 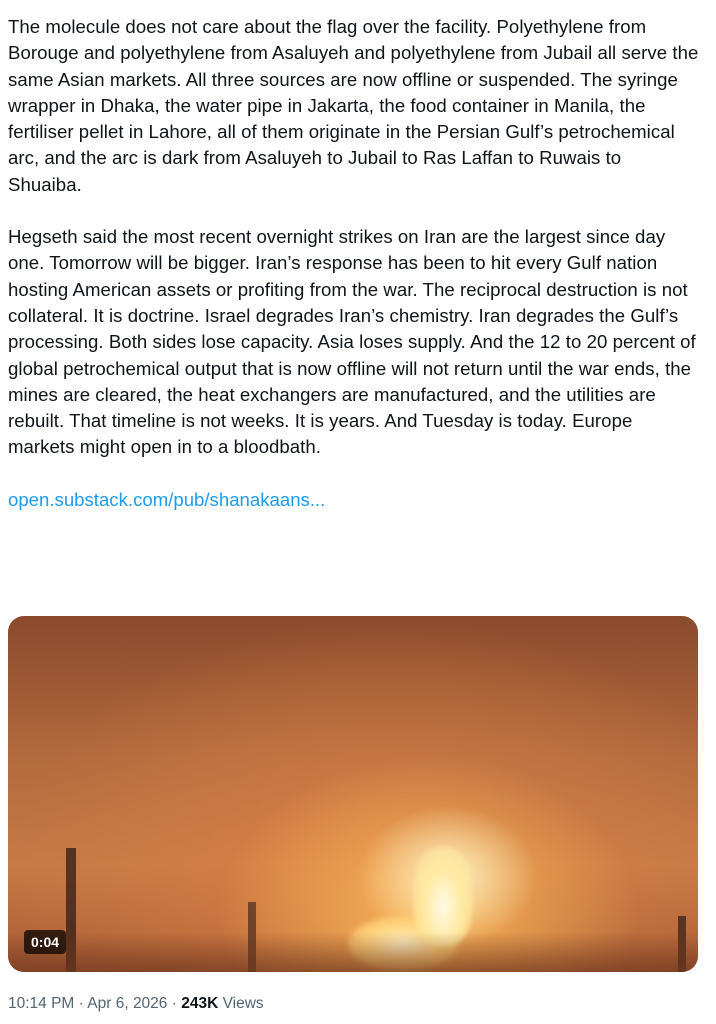 What do you see at coordinates (241, 1003) in the screenshot?
I see `views-label: Views` at bounding box center [241, 1003].